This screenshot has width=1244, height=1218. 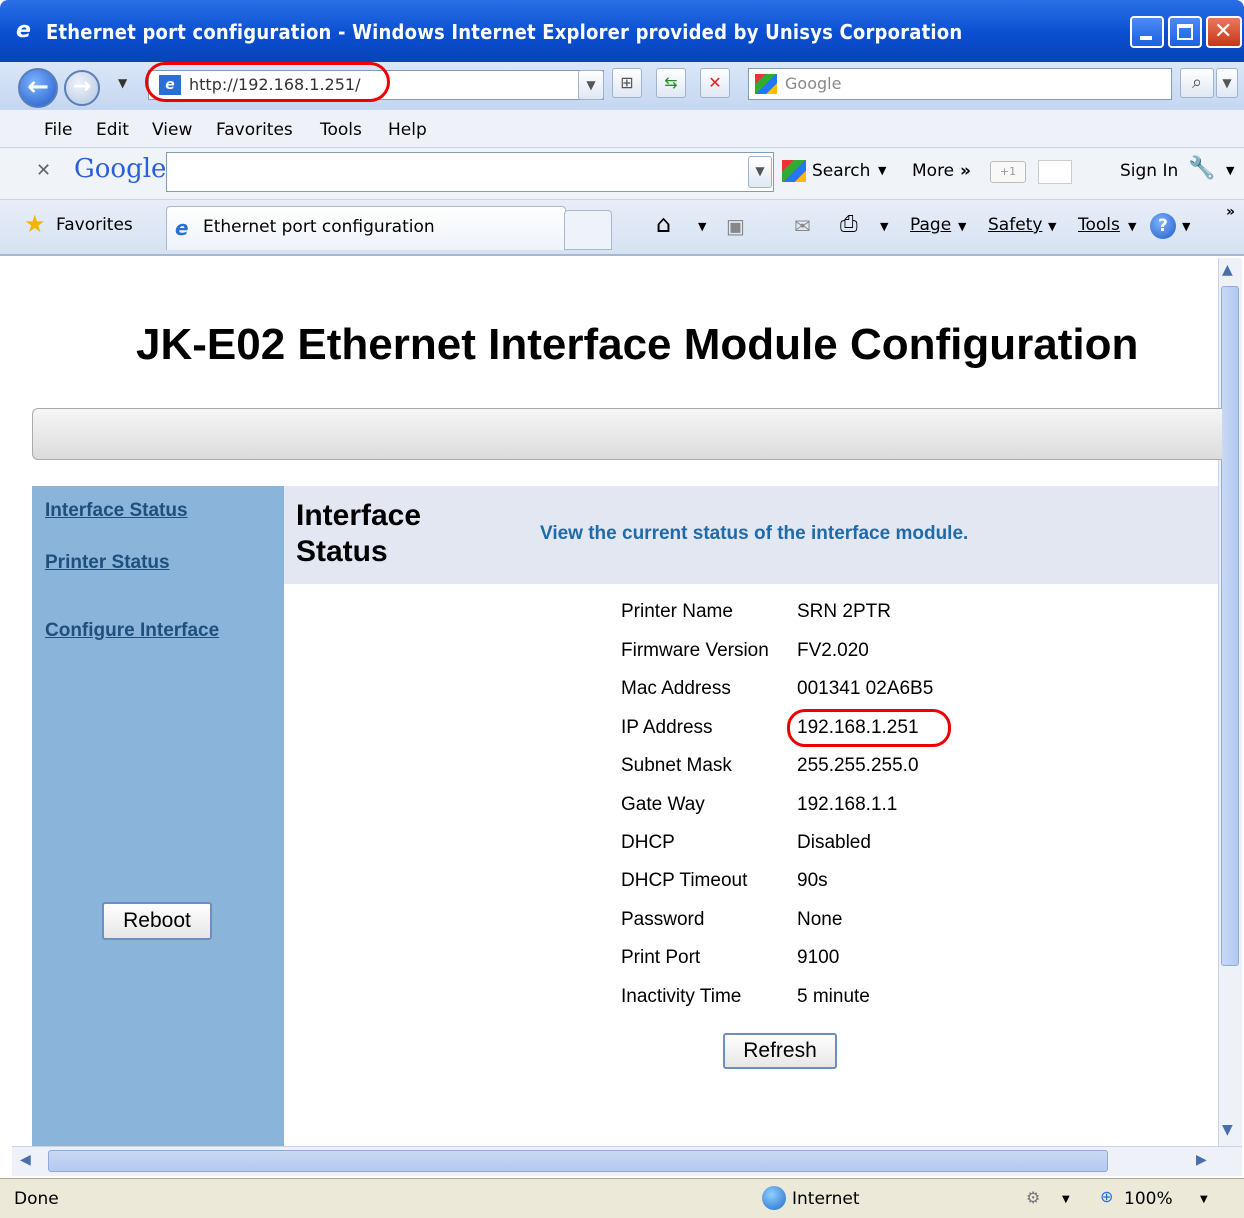 I want to click on help-icon: ?, so click(x=1163, y=226).